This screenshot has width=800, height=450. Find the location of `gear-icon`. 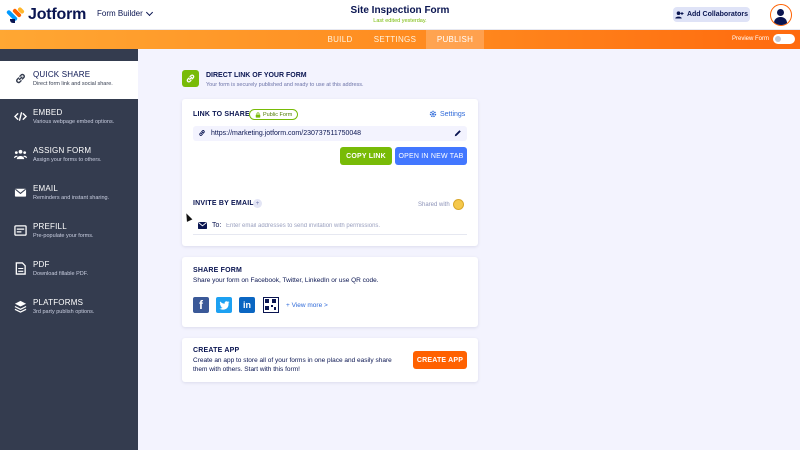

gear-icon is located at coordinates (433, 114).